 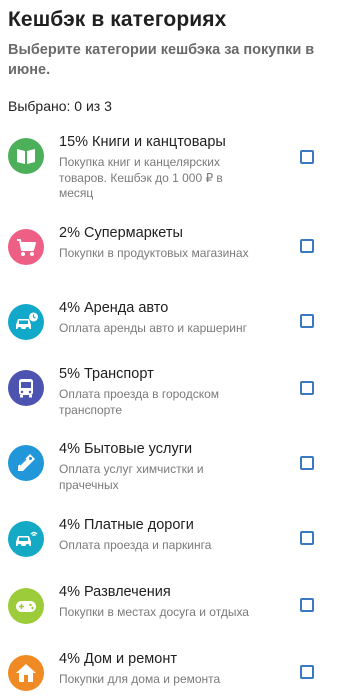 I want to click on category-title: 15% Книги и канцтовары, so click(x=142, y=142).